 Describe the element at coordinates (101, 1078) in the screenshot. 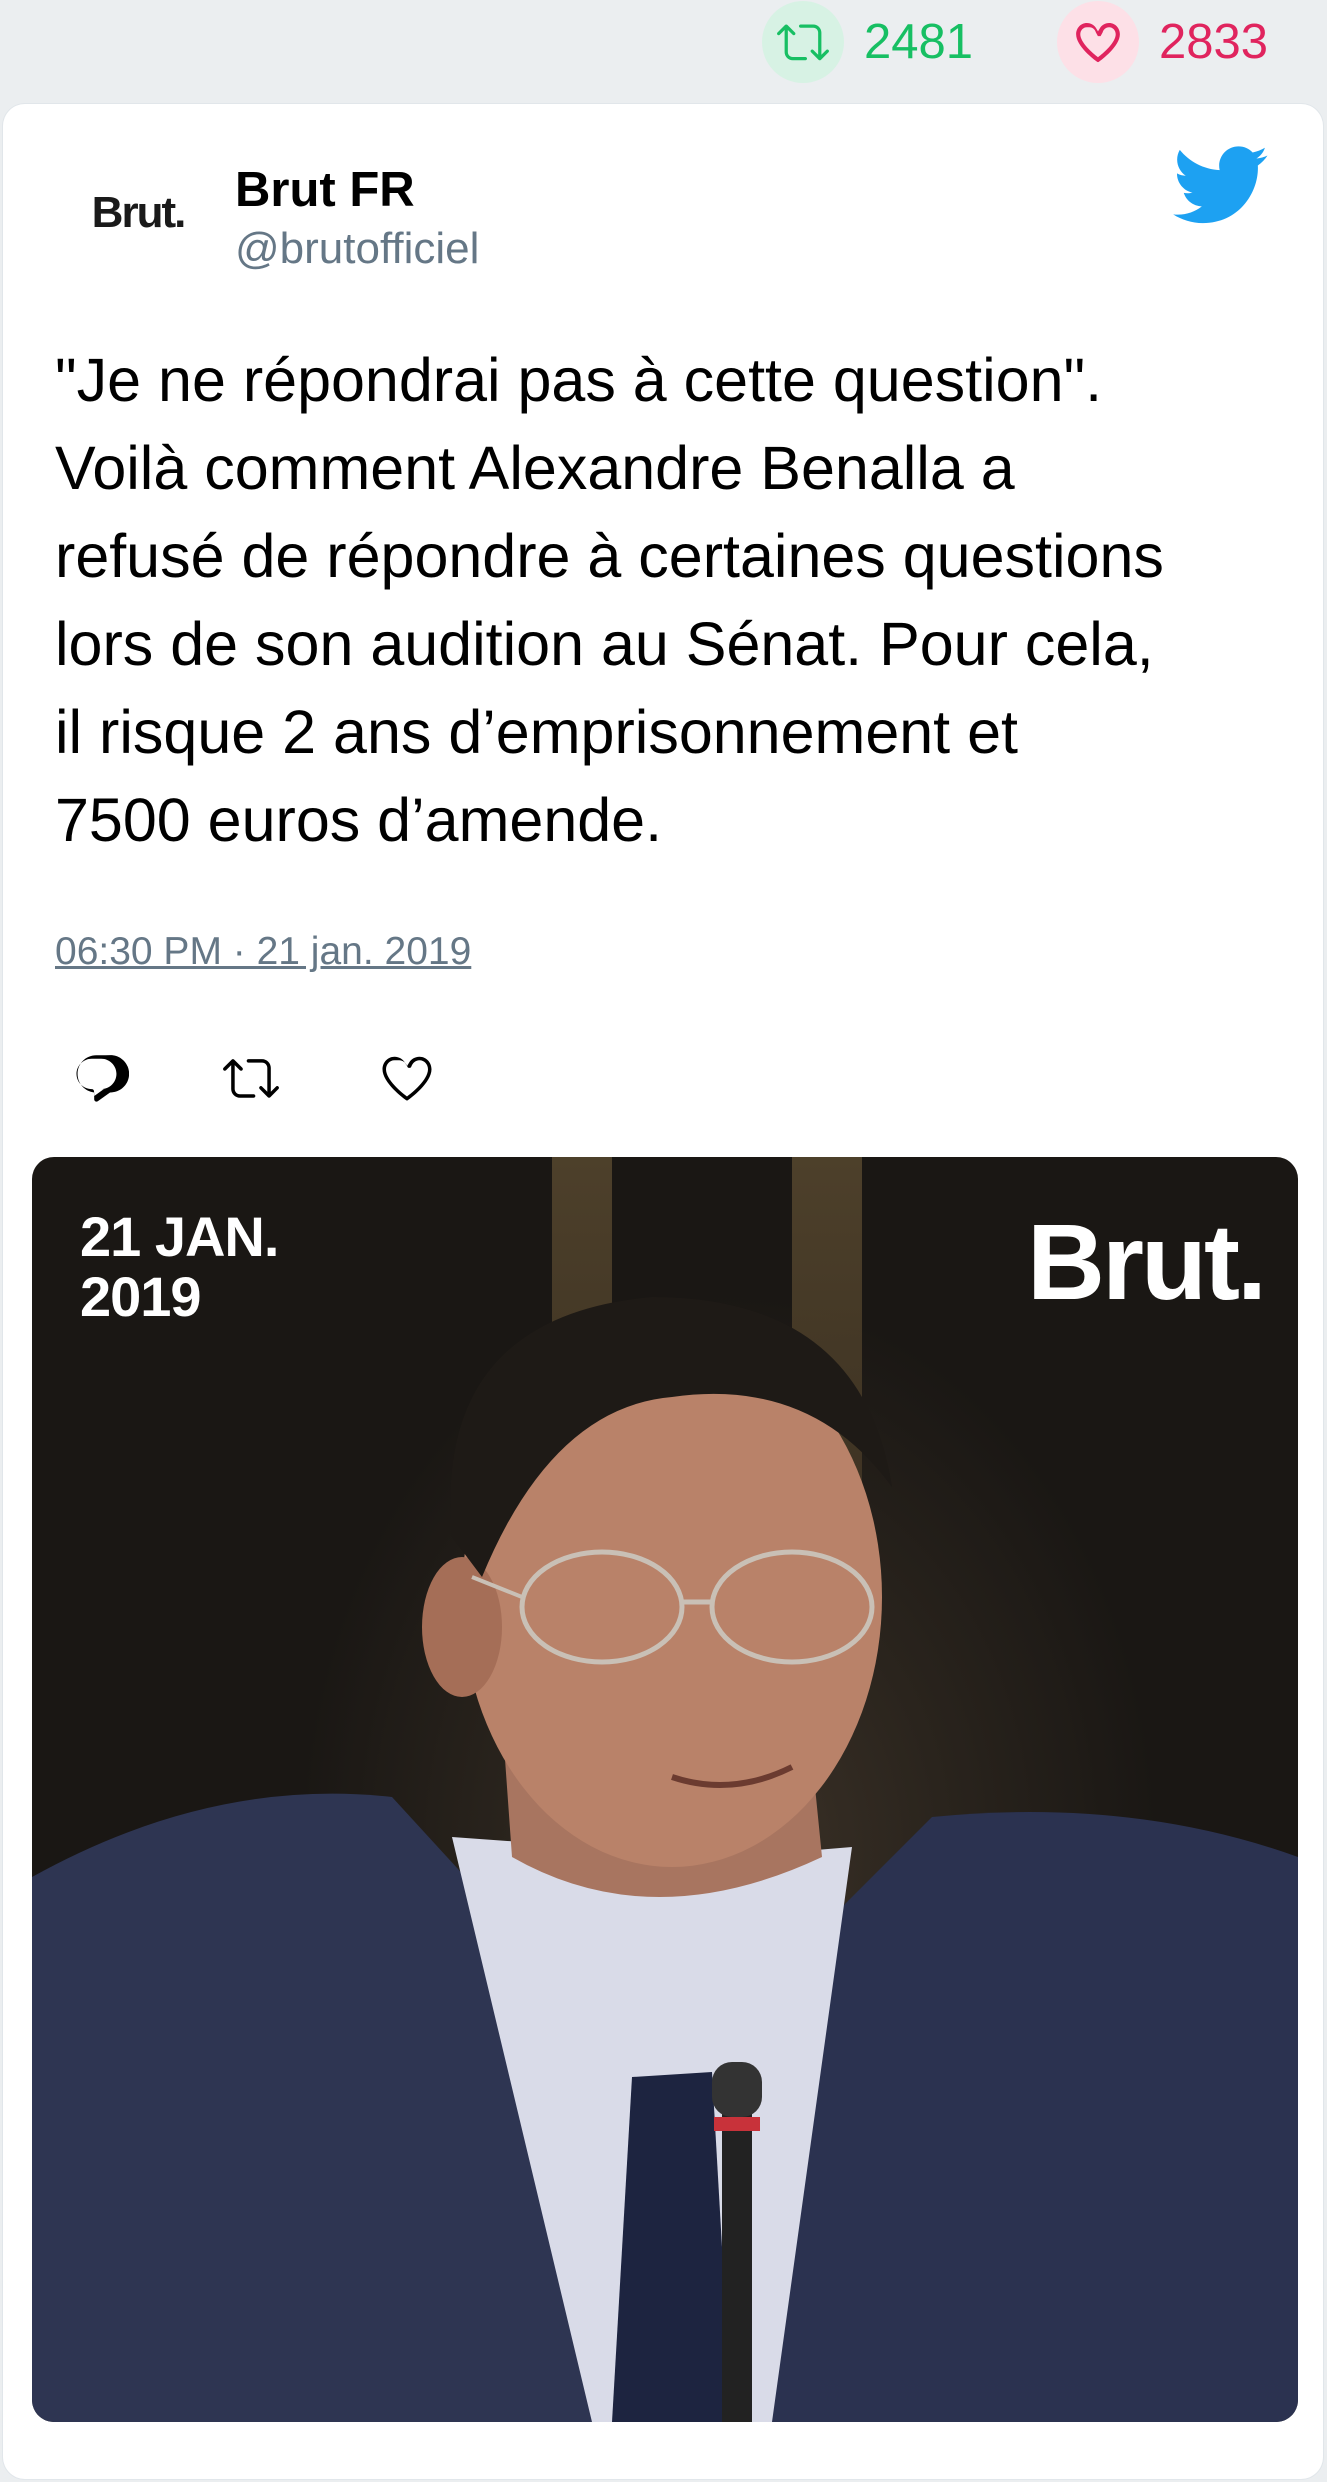

I see `reply-icon` at that location.